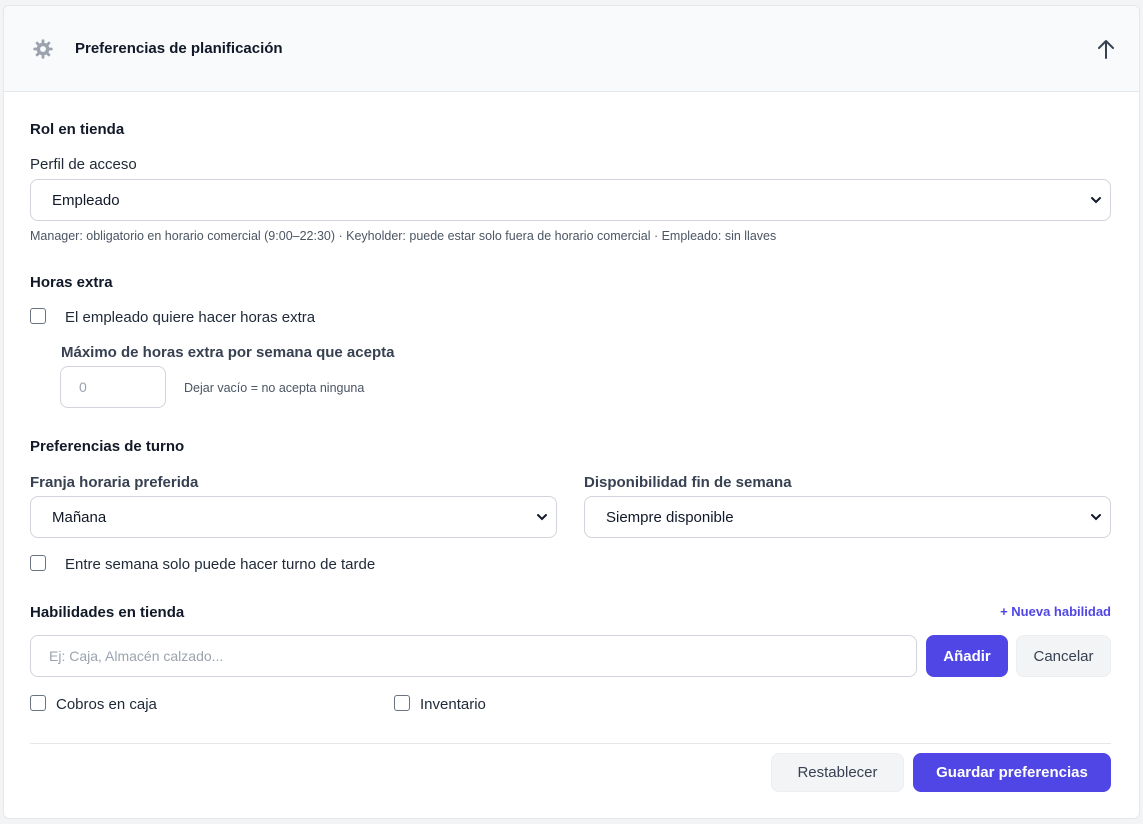 The height and width of the screenshot is (824, 1143). I want to click on weekday-afternoon-checkbox, so click(38, 563).